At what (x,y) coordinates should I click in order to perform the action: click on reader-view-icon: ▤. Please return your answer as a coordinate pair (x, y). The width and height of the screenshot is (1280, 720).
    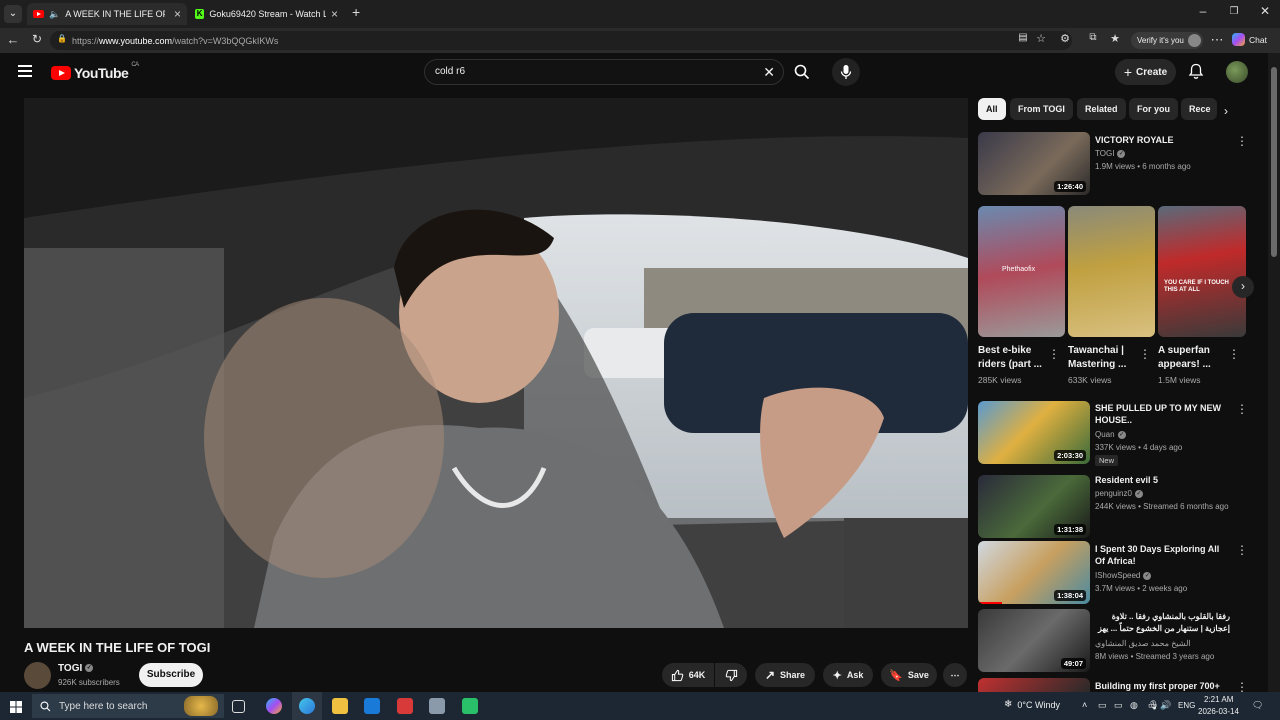
    Looking at the image, I should click on (1023, 37).